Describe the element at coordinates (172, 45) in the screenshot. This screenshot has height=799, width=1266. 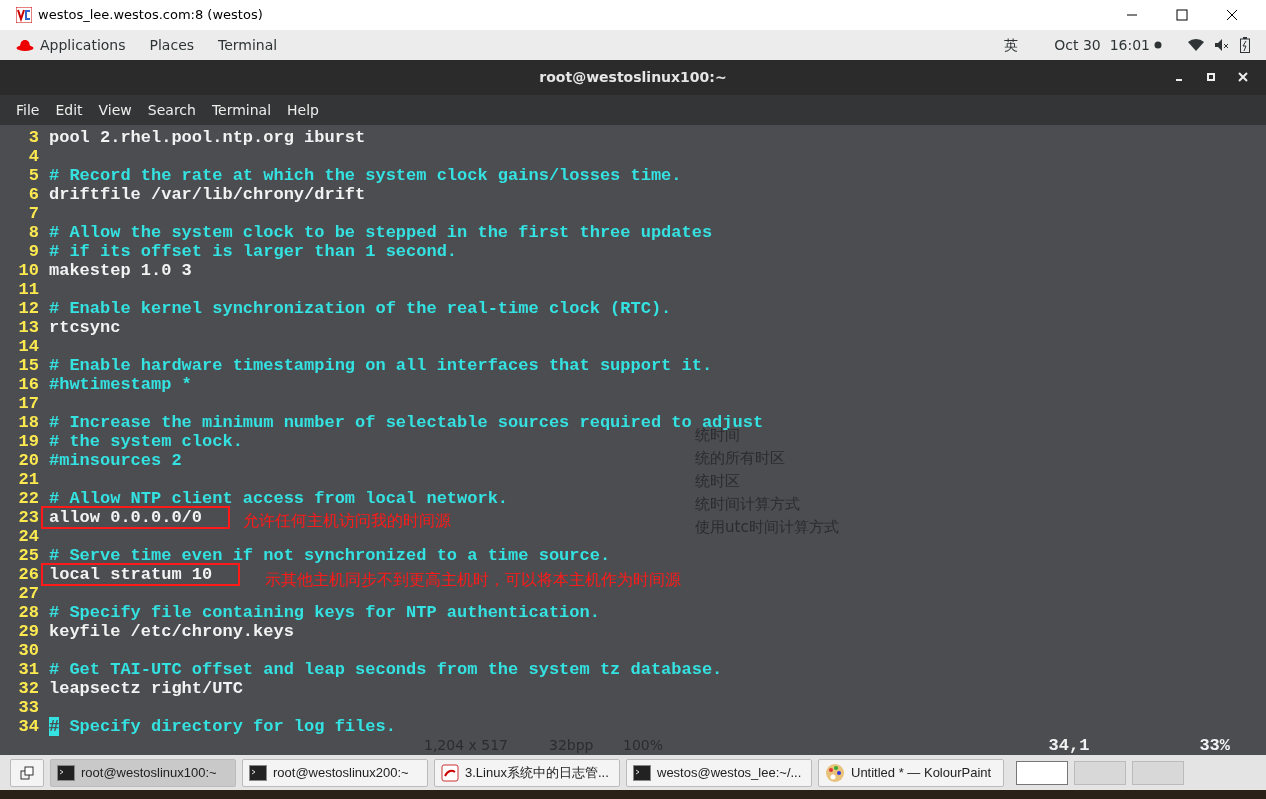
I see `top-bar-menu: Places` at that location.